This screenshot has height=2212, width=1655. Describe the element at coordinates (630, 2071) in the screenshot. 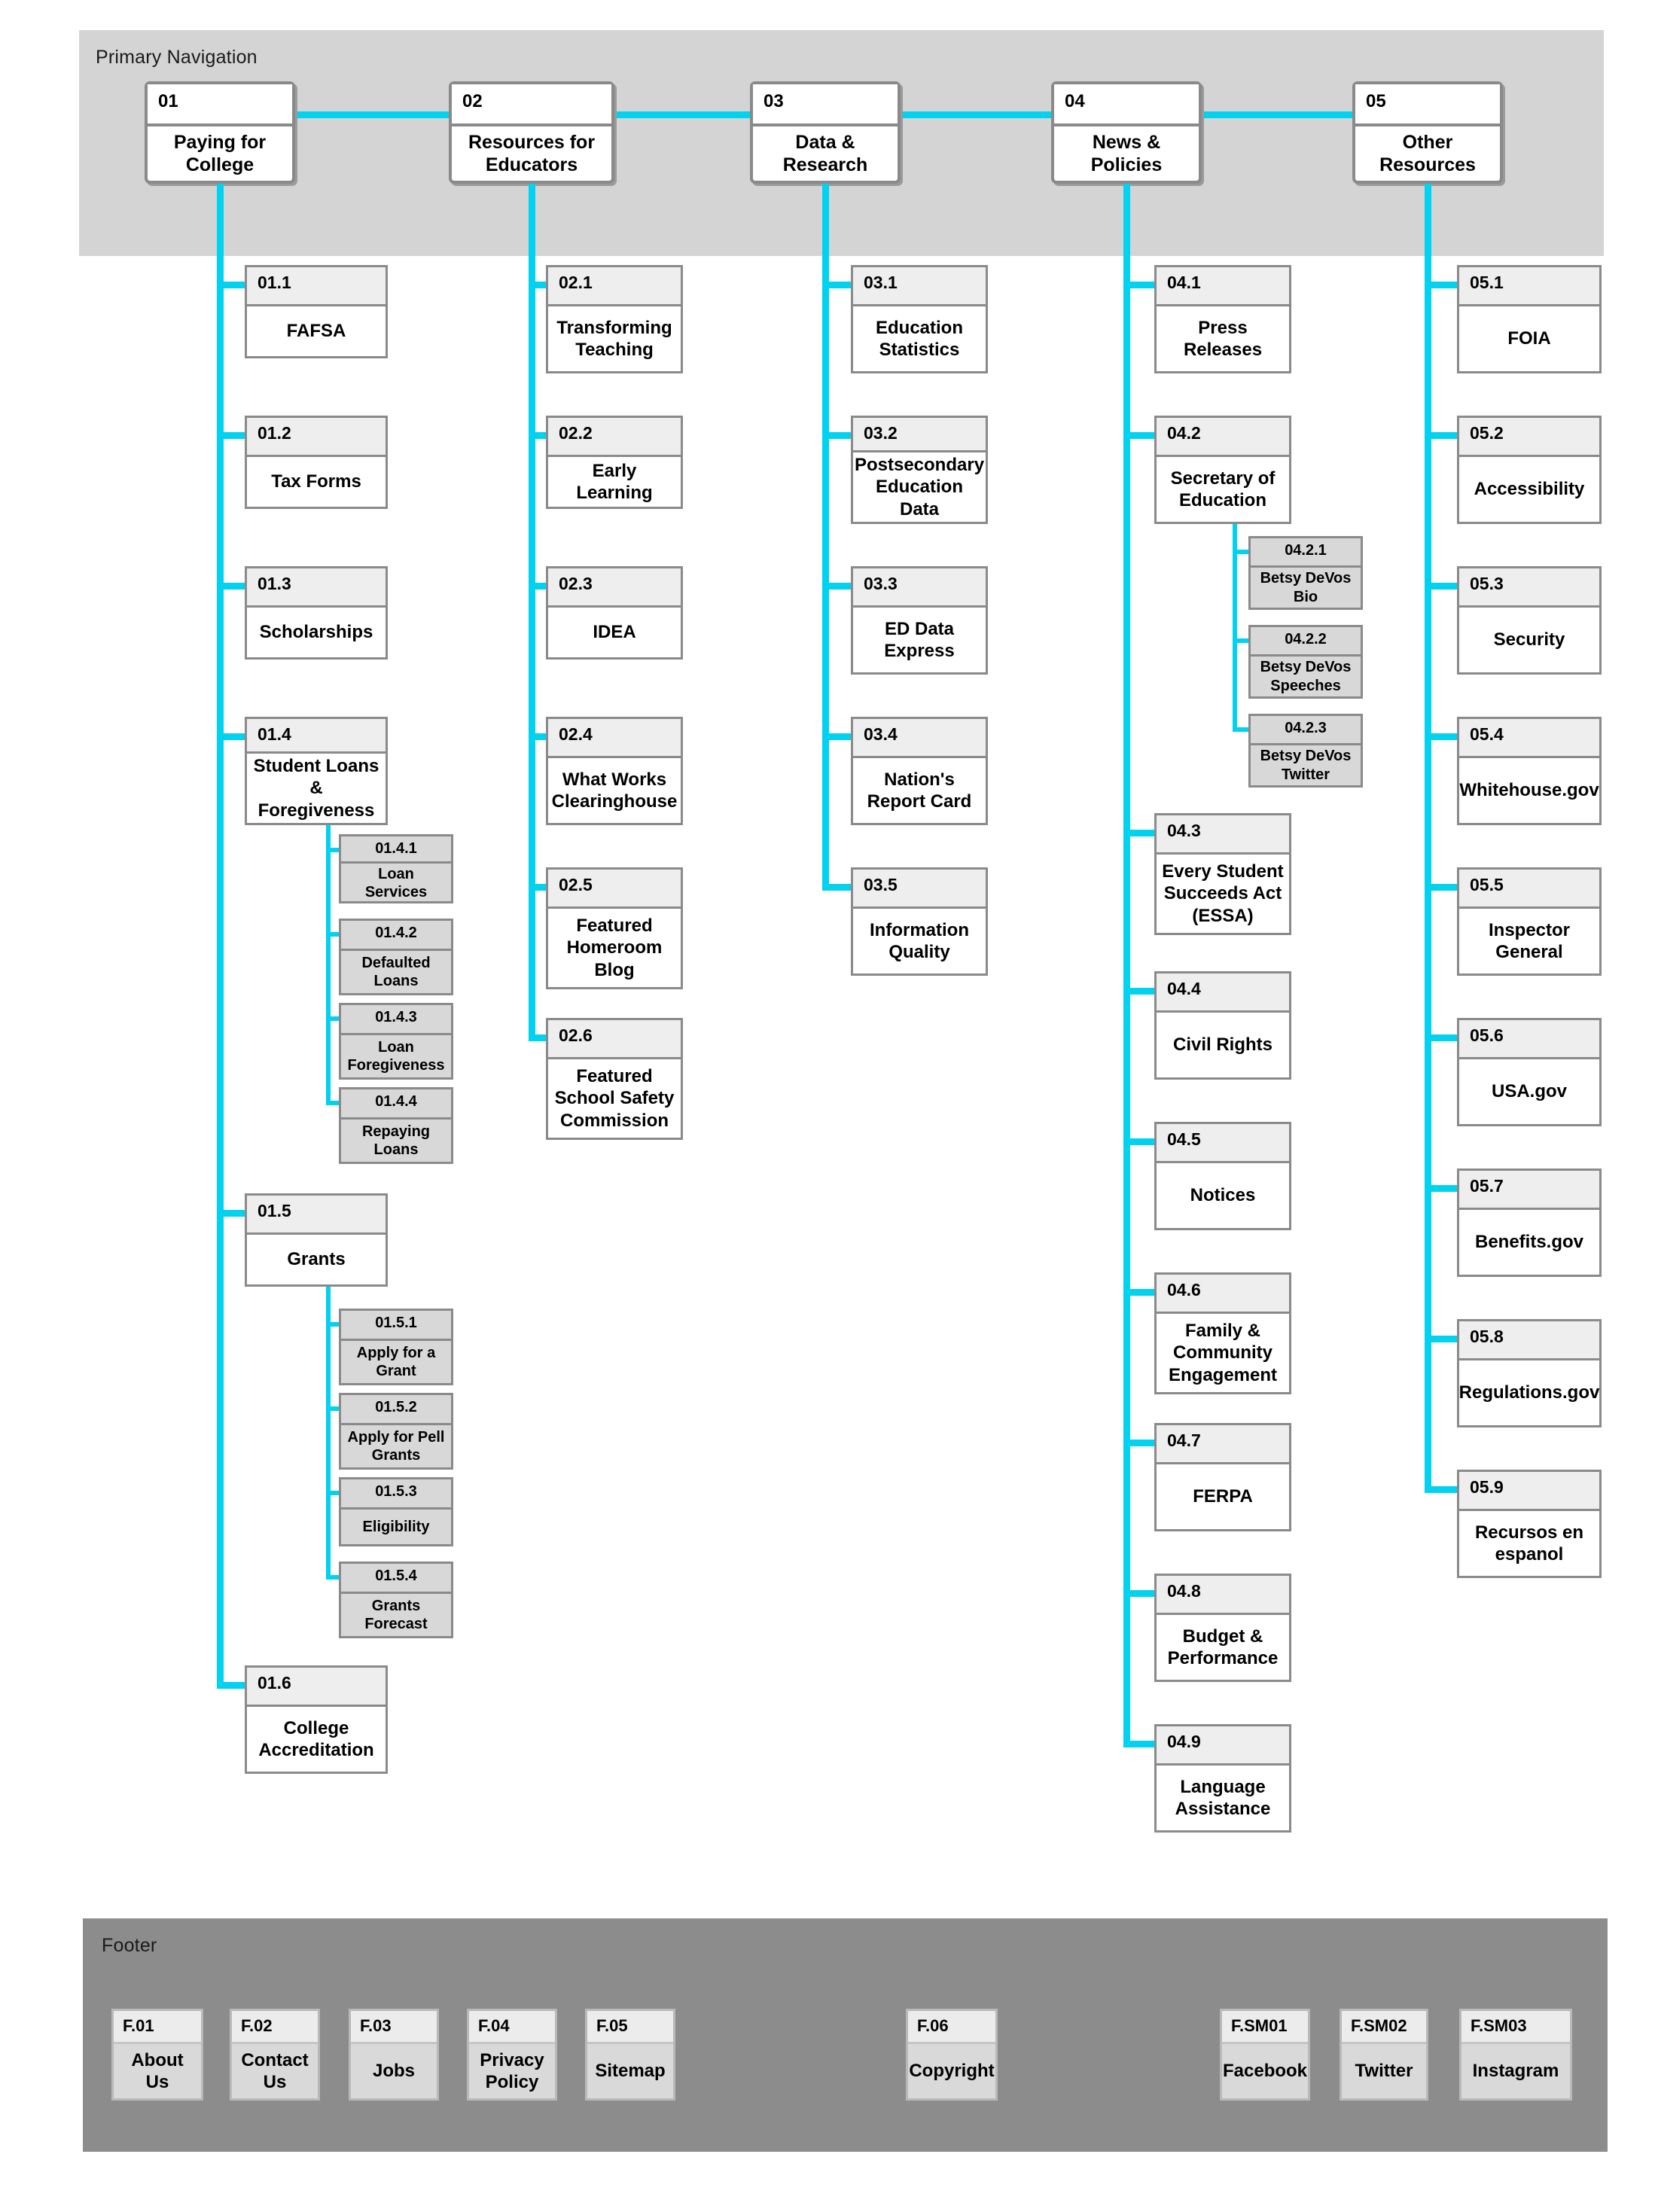

I see `footer-item-F.05-label: Sitemap` at that location.